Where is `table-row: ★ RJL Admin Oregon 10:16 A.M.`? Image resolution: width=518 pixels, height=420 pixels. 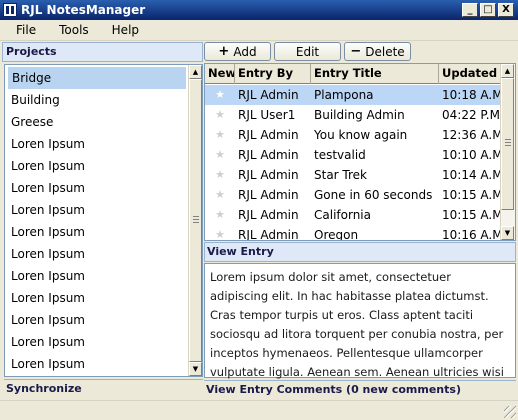 table-row: ★ RJL Admin Oregon 10:16 A.M. is located at coordinates (353, 232).